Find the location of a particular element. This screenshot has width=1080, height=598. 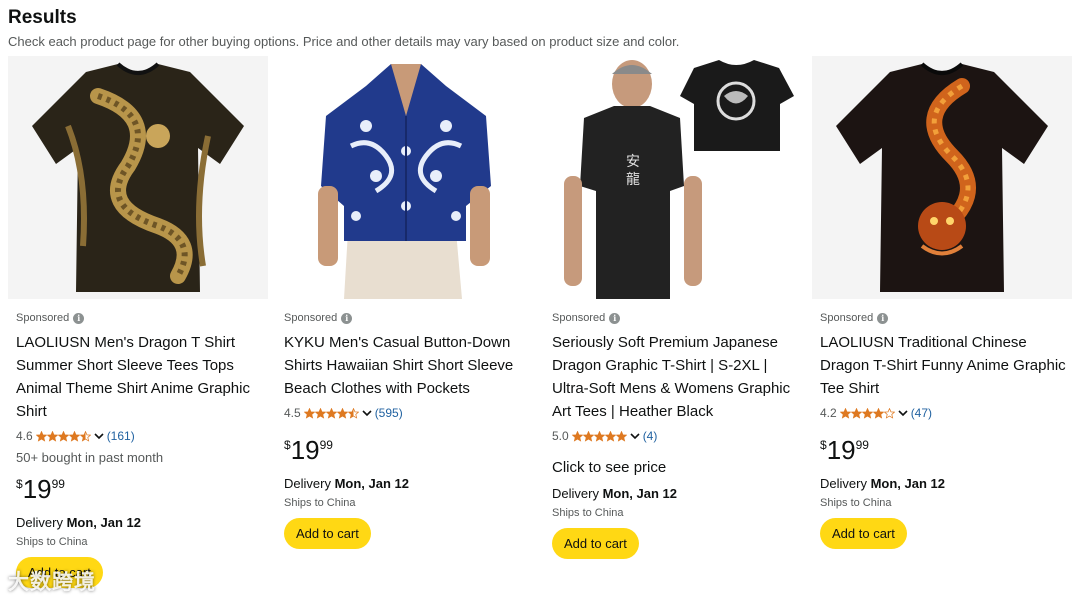

review-count: (47) is located at coordinates (921, 413).